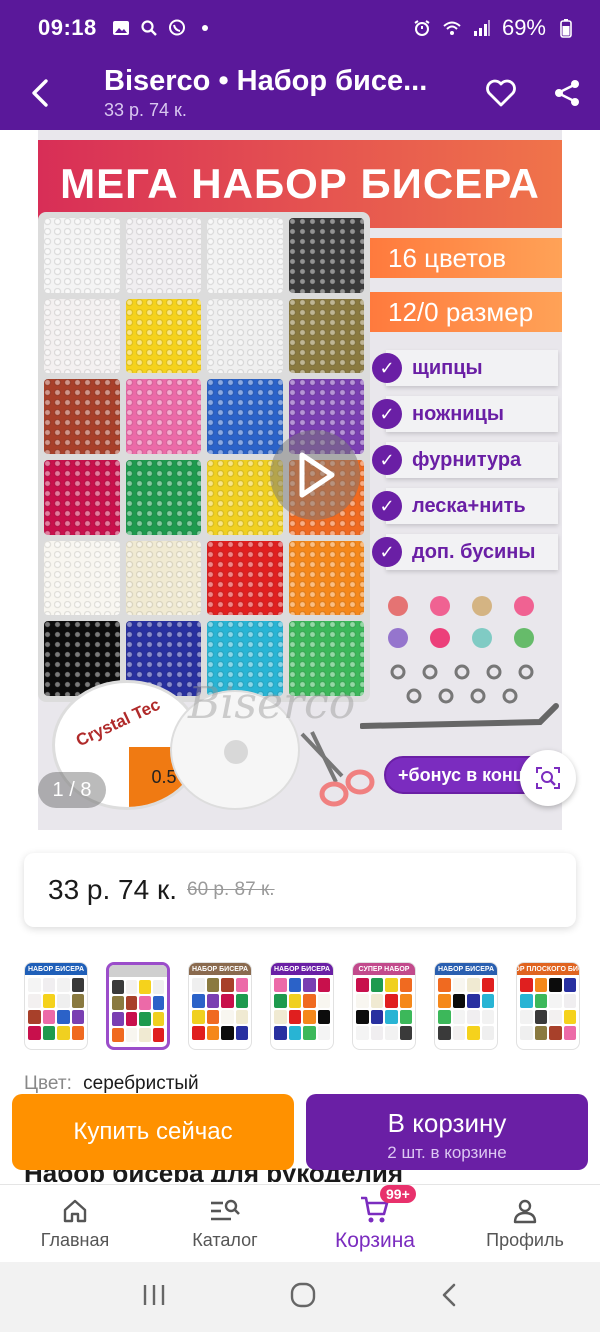 Image resolution: width=600 pixels, height=1332 pixels. Describe the element at coordinates (398, 1194) in the screenshot. I see `cart-badge: 99+` at that location.